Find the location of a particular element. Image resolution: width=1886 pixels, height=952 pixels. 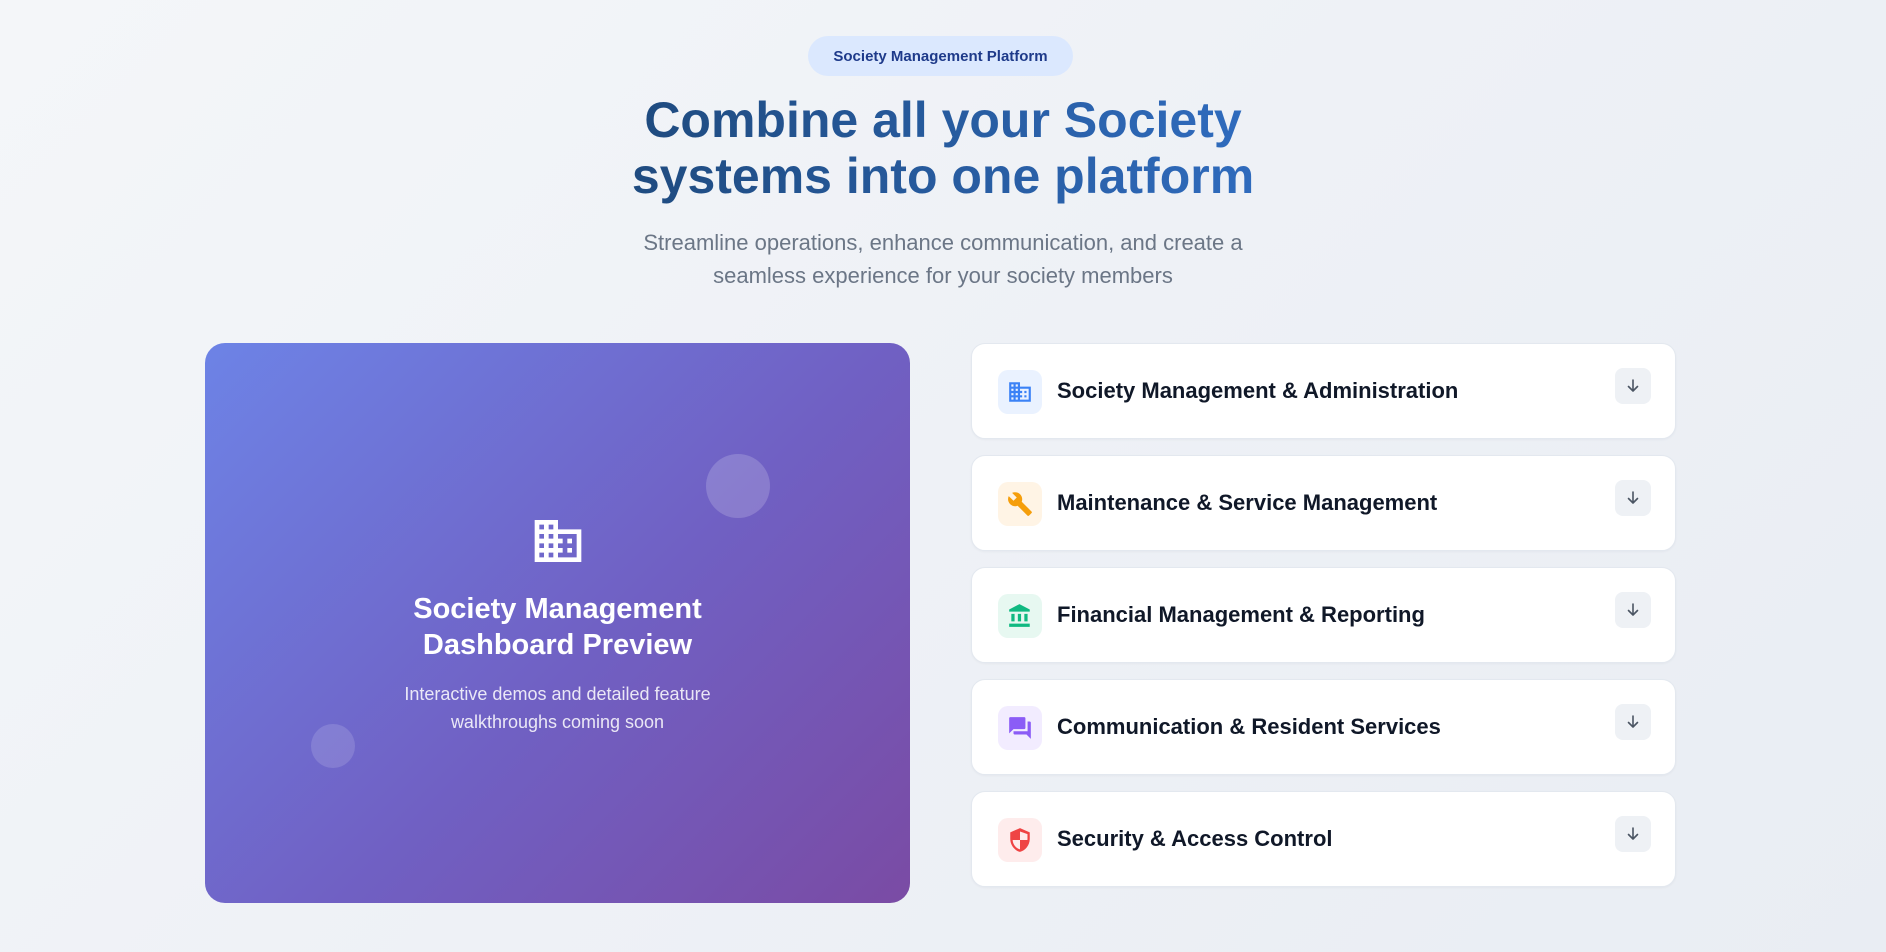

preview-description-line-2: walkthroughs coming soon is located at coordinates (557, 722).